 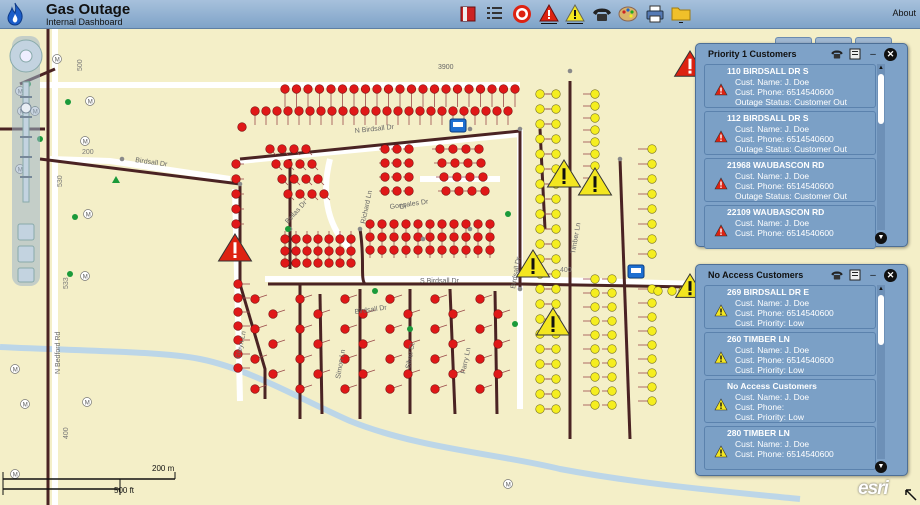 What do you see at coordinates (549, 14) in the screenshot?
I see `red-alert-button` at bounding box center [549, 14].